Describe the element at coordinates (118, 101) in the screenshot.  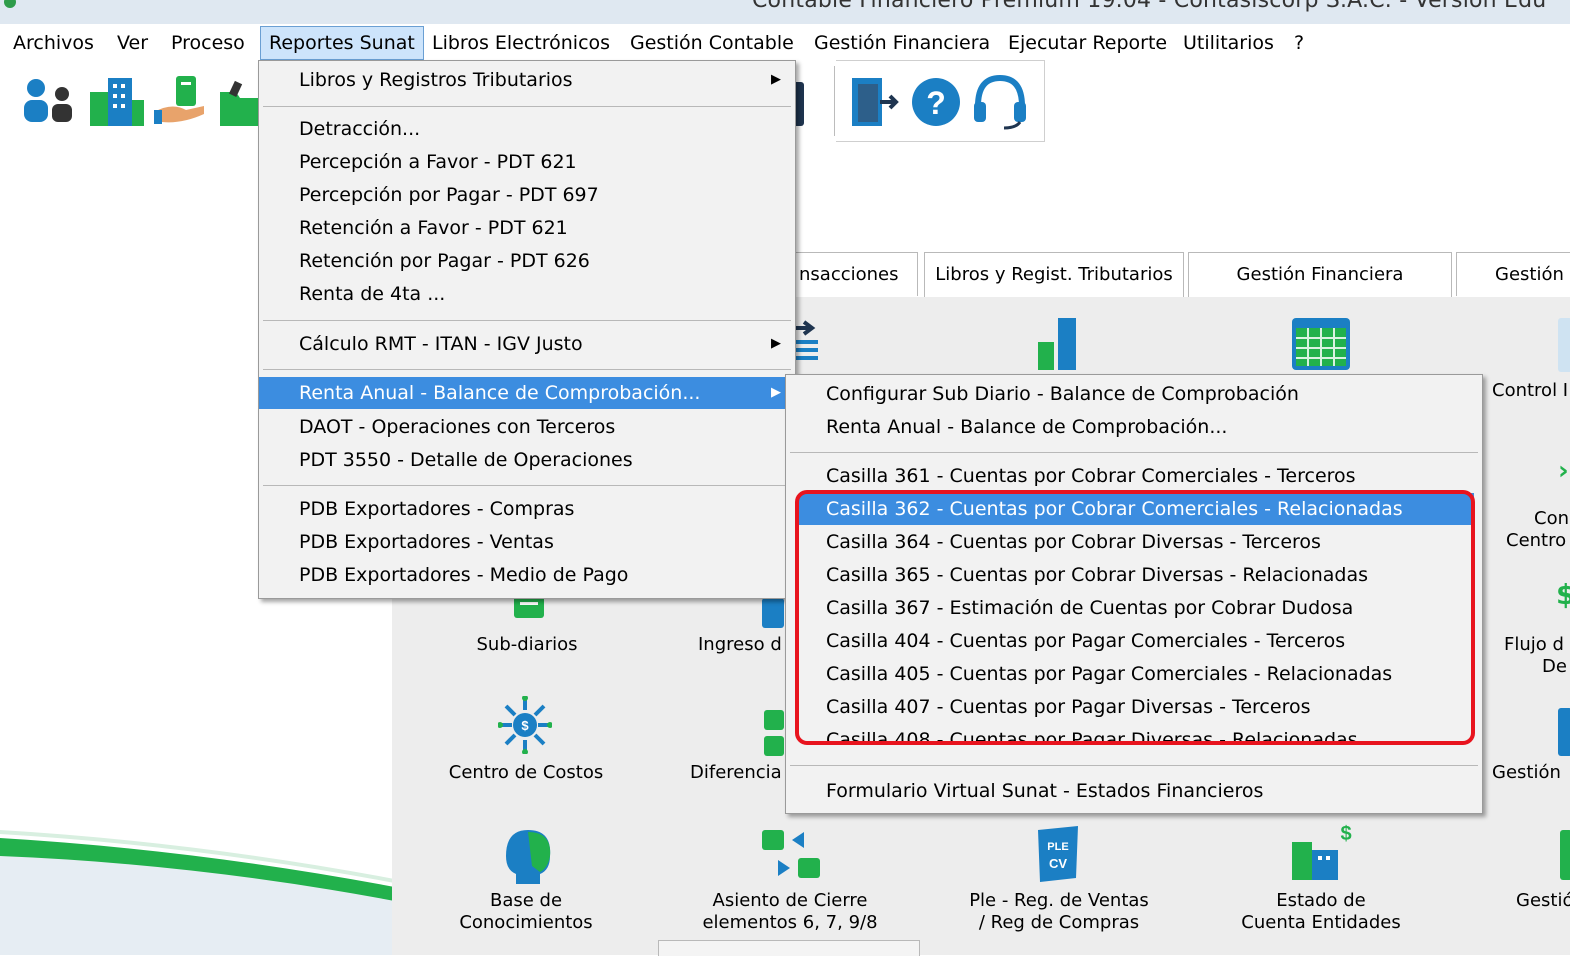
I see `buildings-icon` at that location.